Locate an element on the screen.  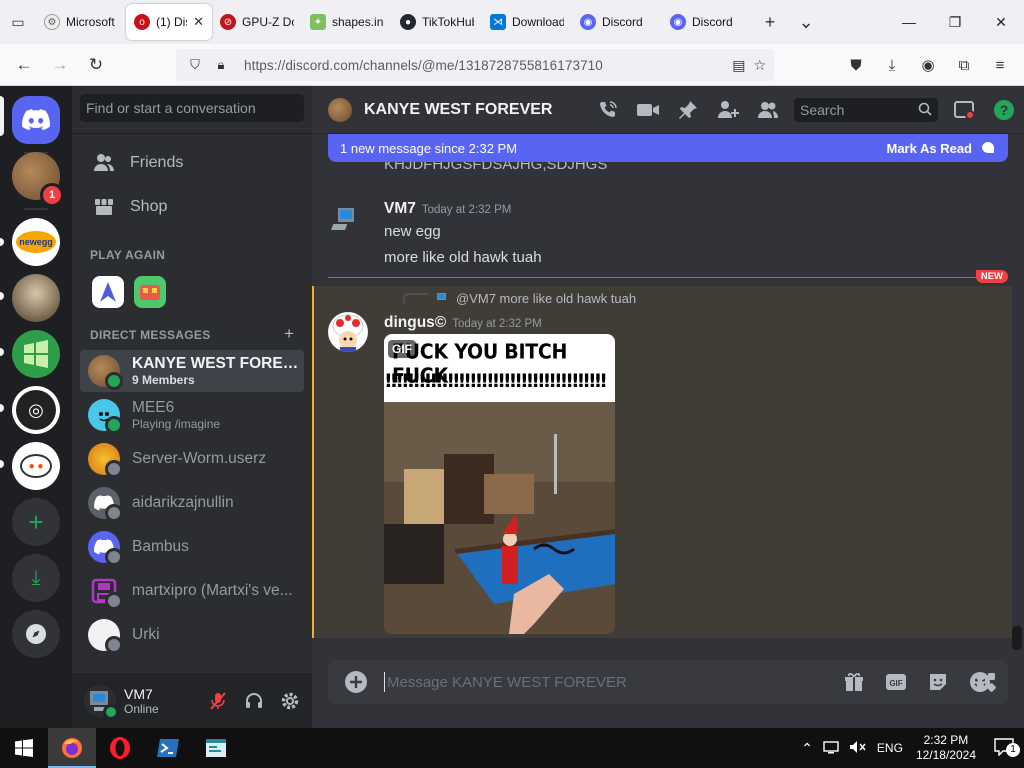
voice-call-icon is located at coordinates (608, 110).